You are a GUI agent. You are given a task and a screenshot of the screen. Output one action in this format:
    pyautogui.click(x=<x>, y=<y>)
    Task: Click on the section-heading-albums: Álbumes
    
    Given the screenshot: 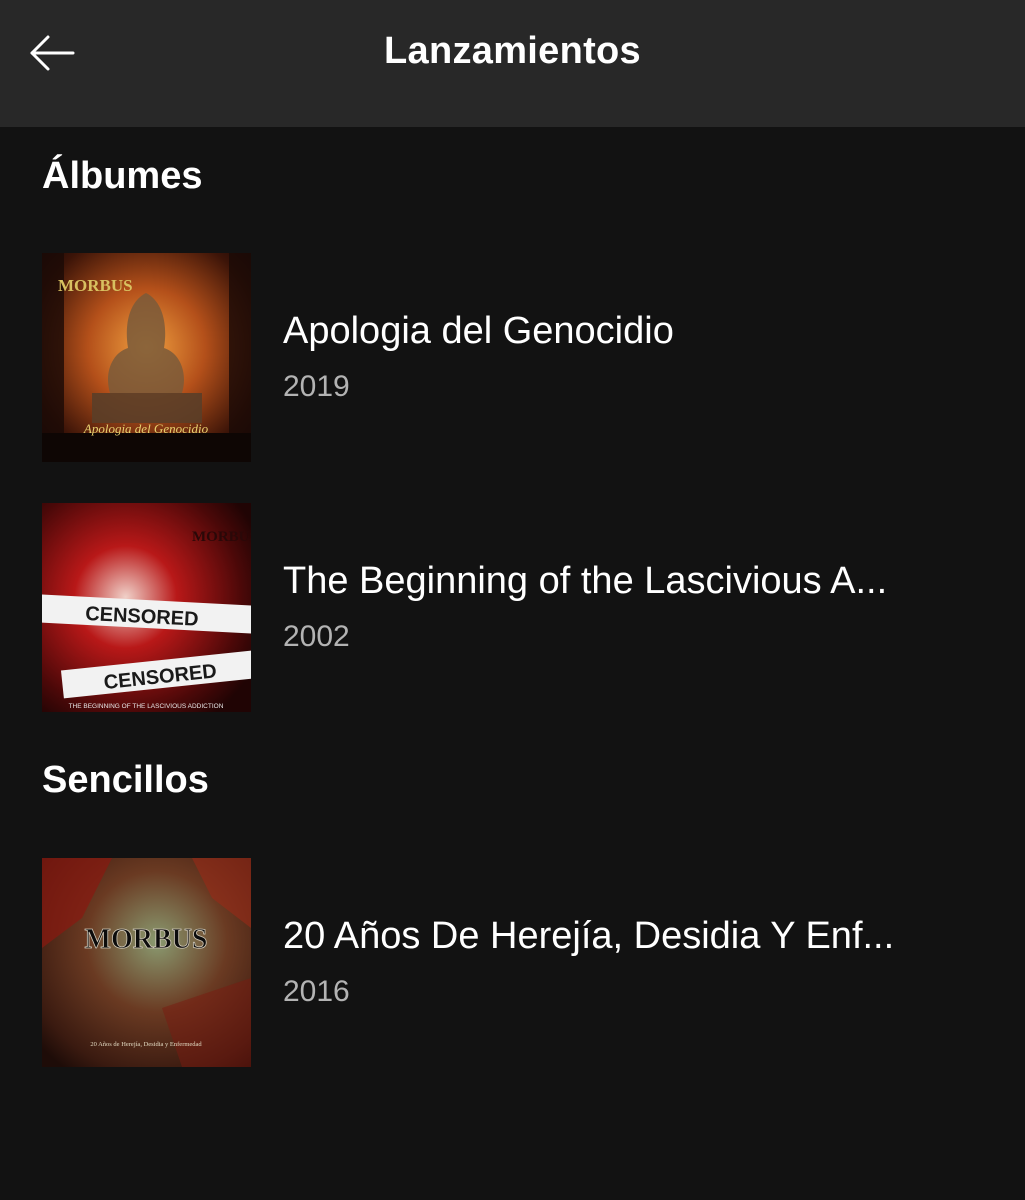 What is the action you would take?
    pyautogui.click(x=122, y=176)
    